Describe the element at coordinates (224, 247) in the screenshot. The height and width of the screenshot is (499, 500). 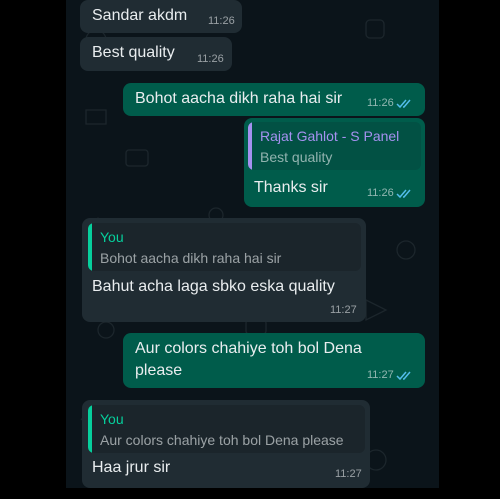
I see `quoted-message: You Bohot aacha dikh raha hai sir` at that location.